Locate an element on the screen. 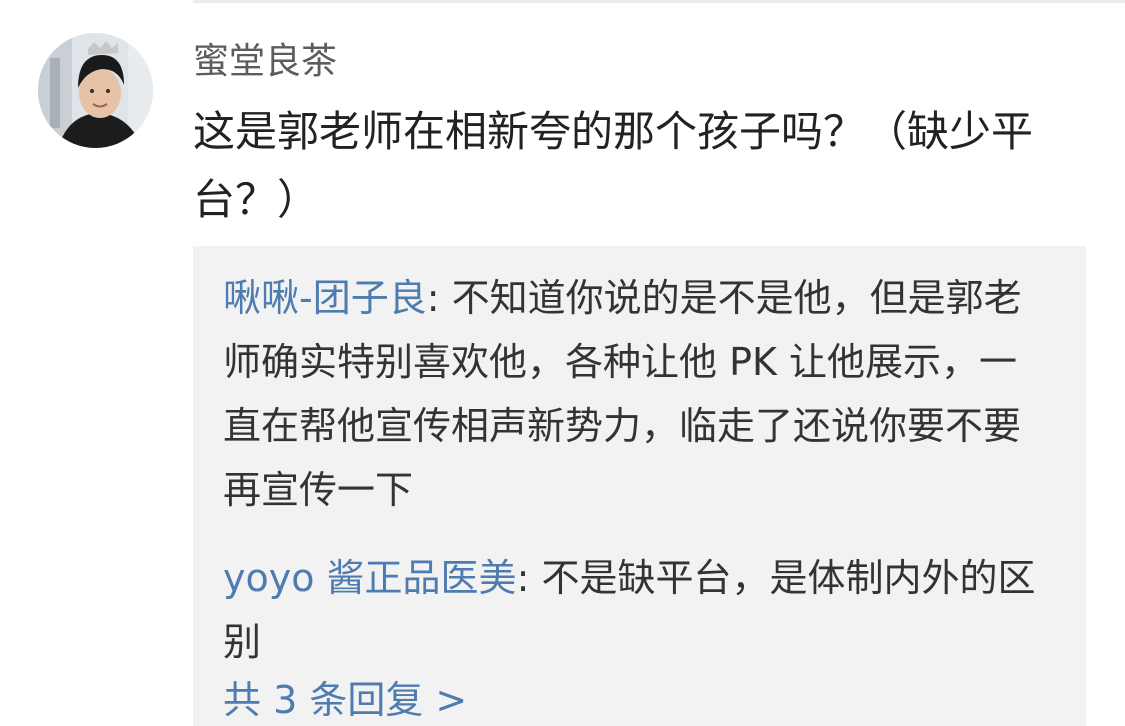  reply-author: yoyo 酱正品医美 is located at coordinates (370, 578).